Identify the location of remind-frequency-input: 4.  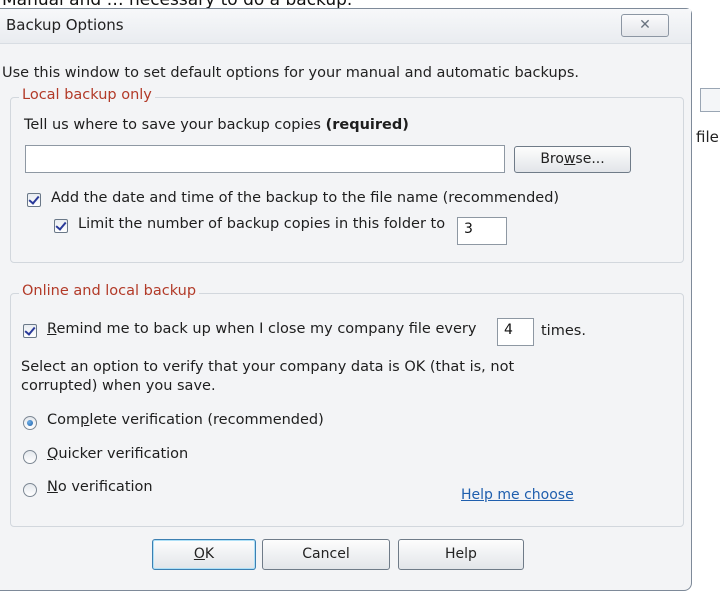
(515, 332).